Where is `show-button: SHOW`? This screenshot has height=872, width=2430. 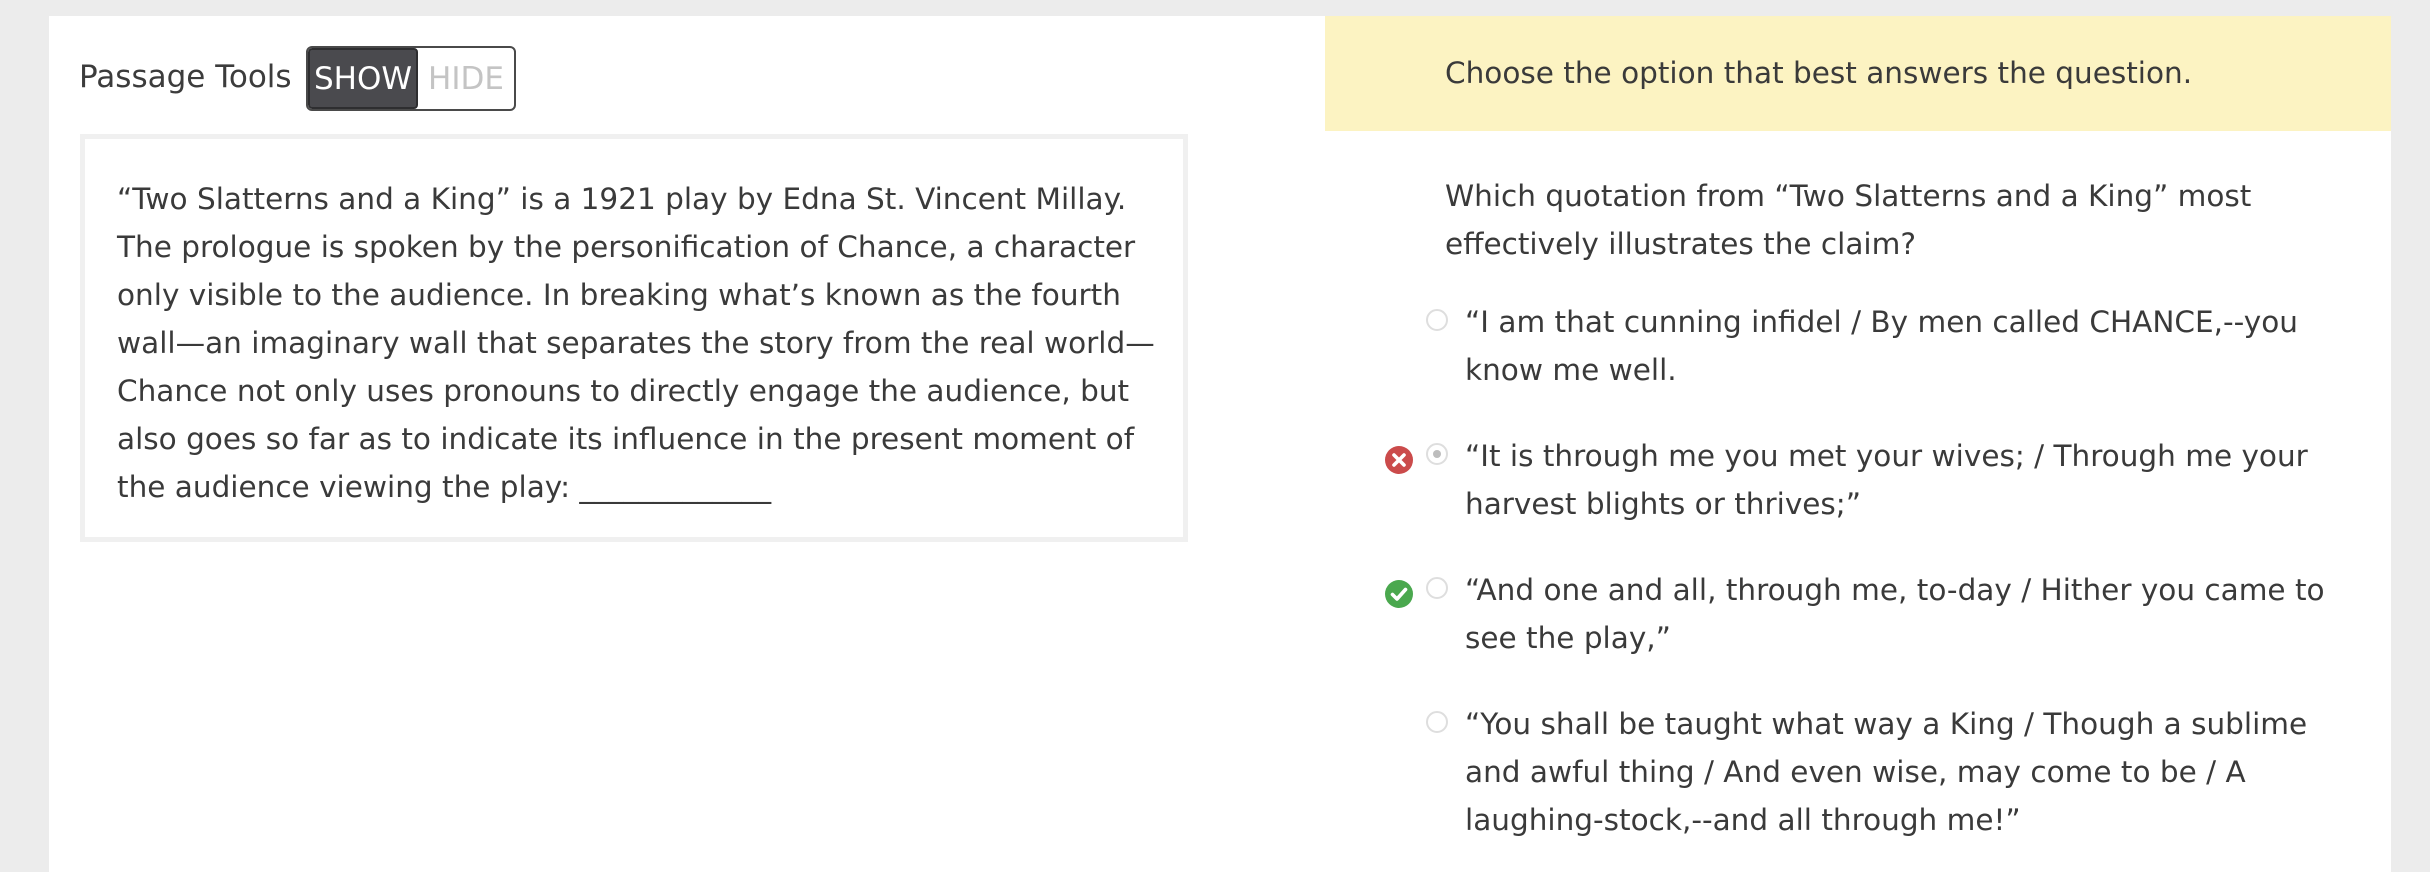
show-button: SHOW is located at coordinates (363, 78).